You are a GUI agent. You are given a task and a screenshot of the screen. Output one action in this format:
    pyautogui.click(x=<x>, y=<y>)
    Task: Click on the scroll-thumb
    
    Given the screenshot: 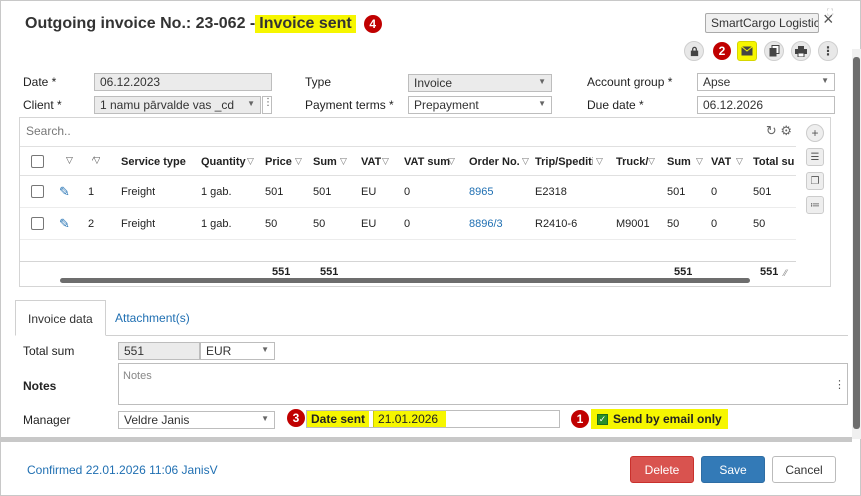 What is the action you would take?
    pyautogui.click(x=856, y=243)
    